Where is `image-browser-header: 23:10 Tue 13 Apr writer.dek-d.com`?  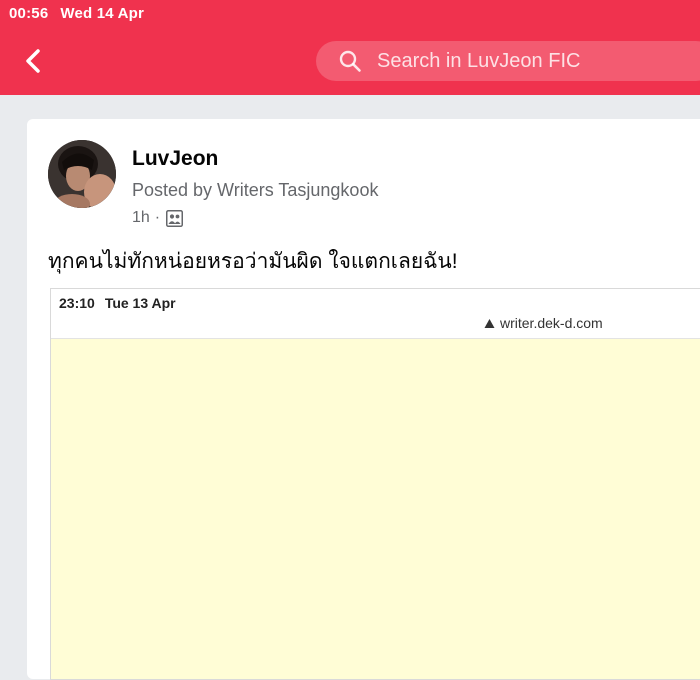 image-browser-header: 23:10 Tue 13 Apr writer.dek-d.com is located at coordinates (375, 314).